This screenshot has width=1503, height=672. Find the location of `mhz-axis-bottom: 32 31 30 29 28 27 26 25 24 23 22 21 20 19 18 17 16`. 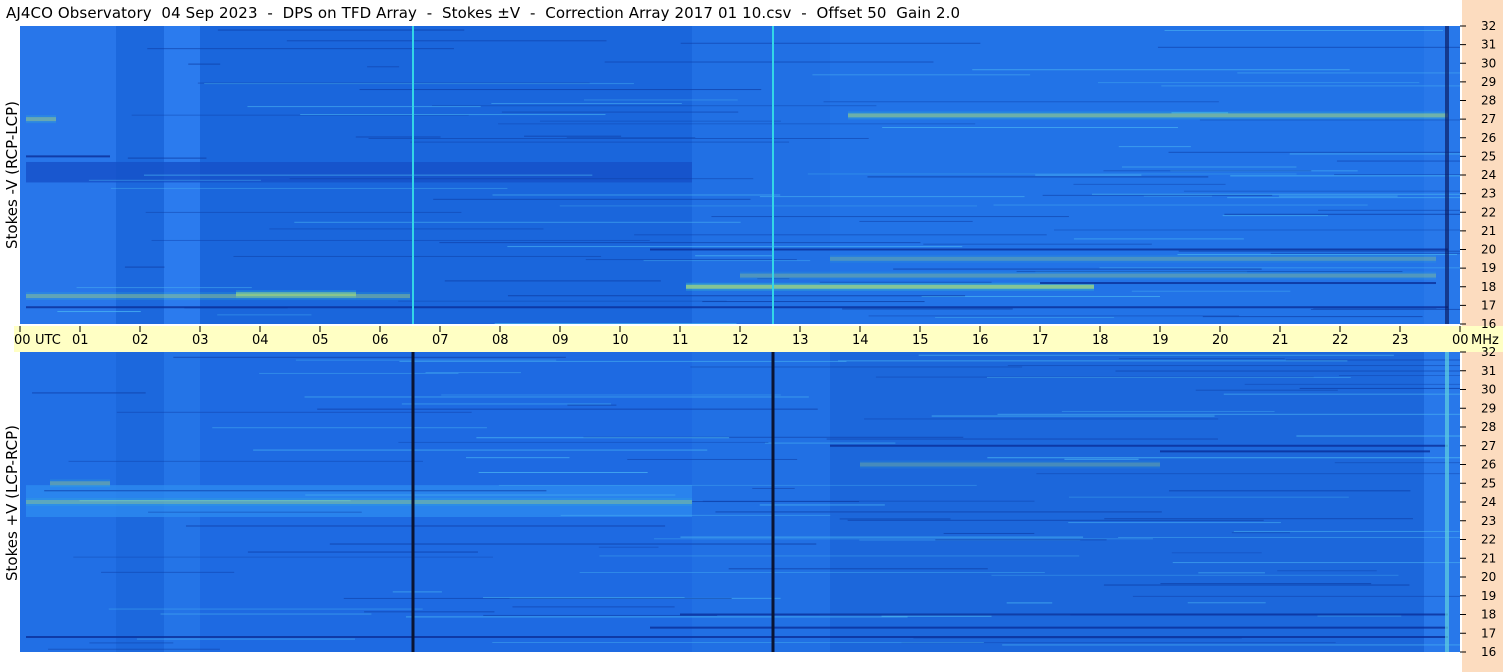

mhz-axis-bottom: 32 31 30 29 28 27 26 25 24 23 22 21 20 19 18 17 16 is located at coordinates (1478, 502).